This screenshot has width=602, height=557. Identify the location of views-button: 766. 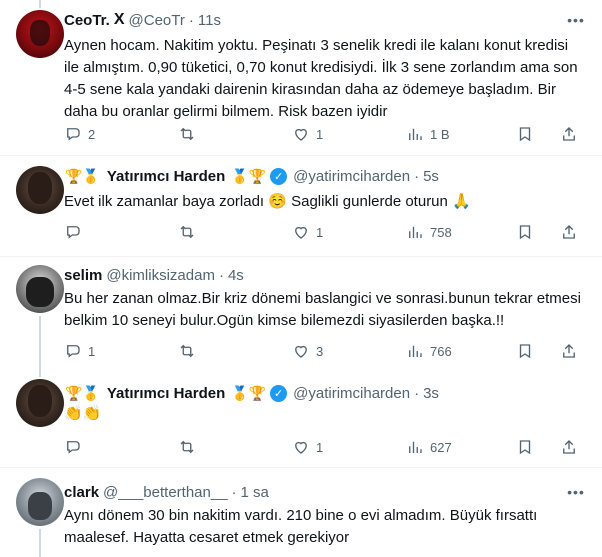
(429, 351).